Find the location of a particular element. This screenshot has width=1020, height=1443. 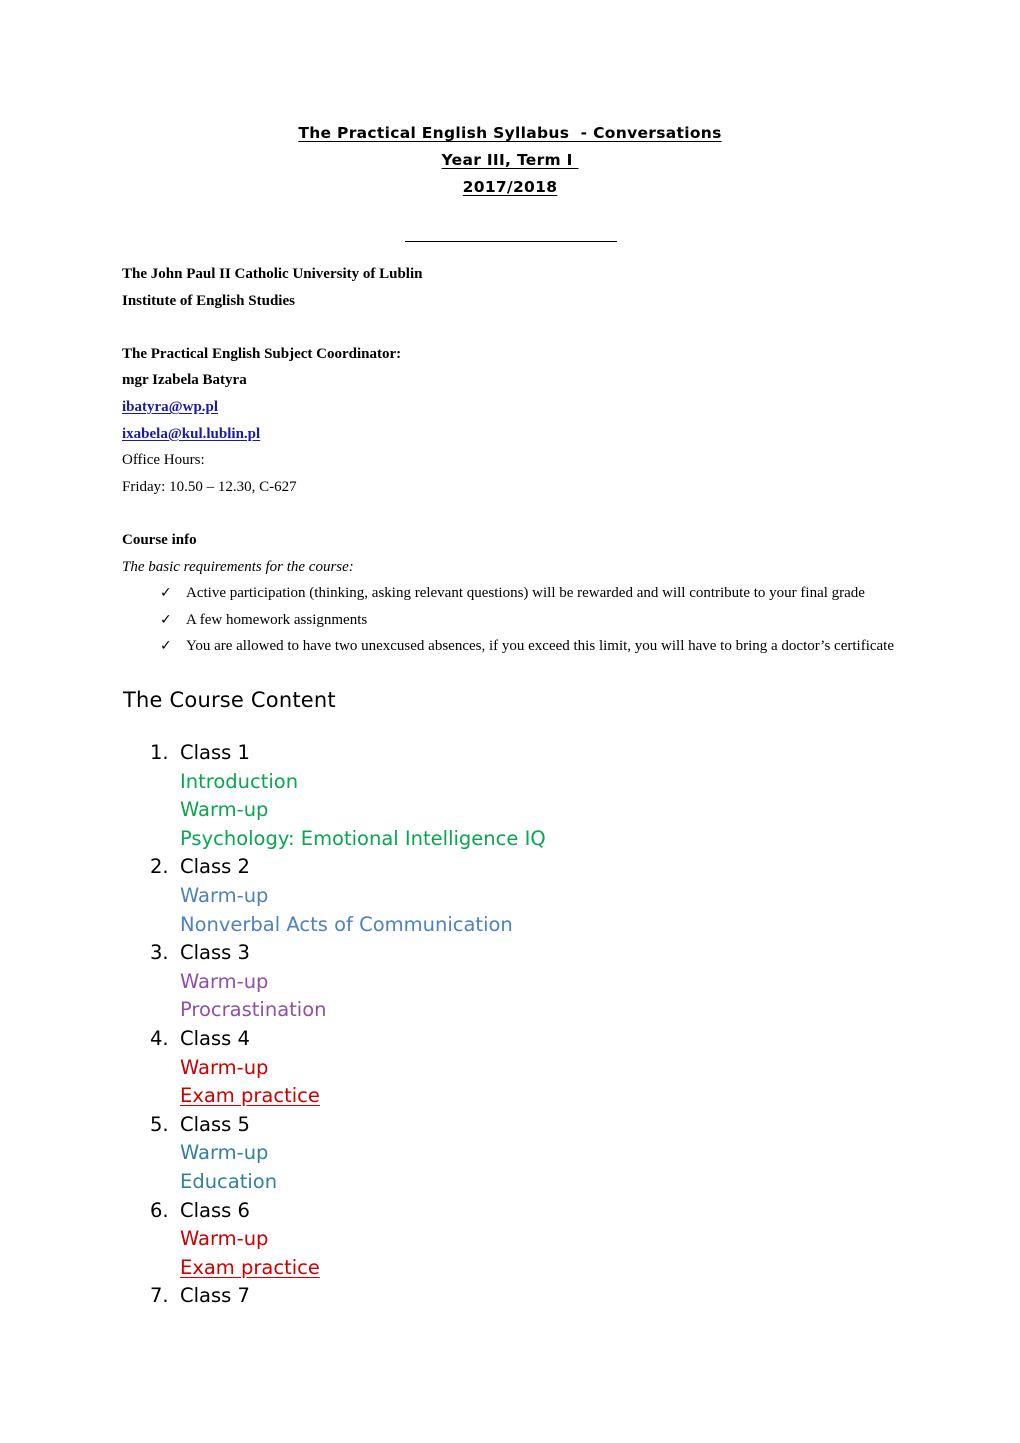

class-heading: 7. Class 7 is located at coordinates (523, 1296).